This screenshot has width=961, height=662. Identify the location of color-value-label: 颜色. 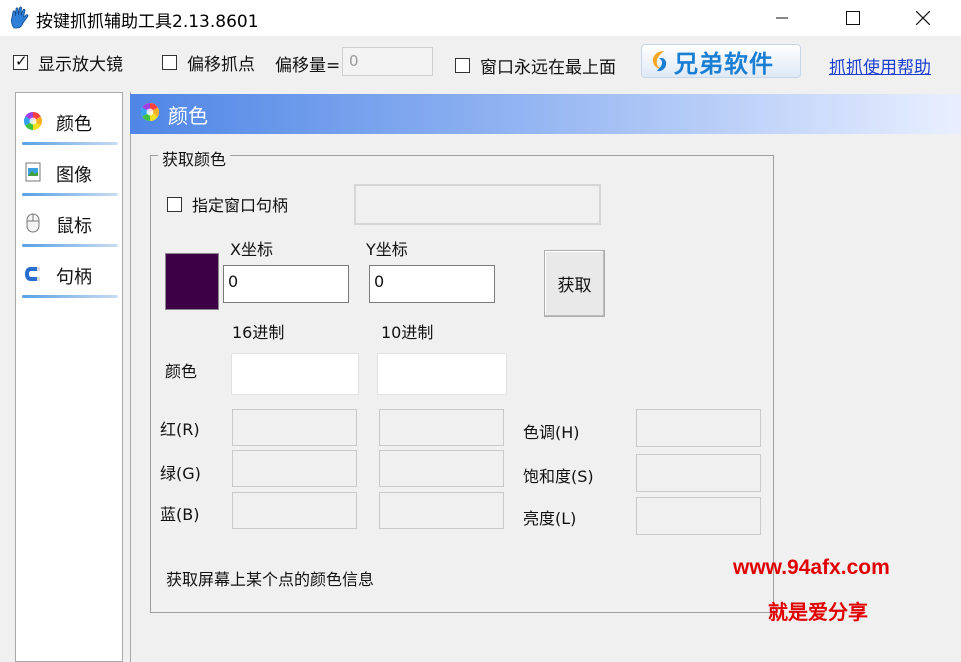
(181, 371).